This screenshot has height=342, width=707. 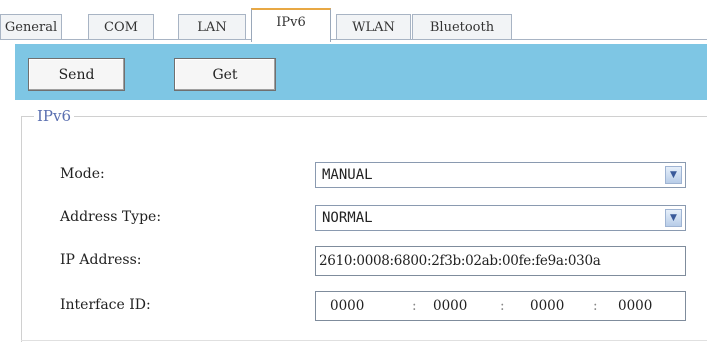 I want to click on mode-select: MANUAL ▼, so click(x=500, y=175).